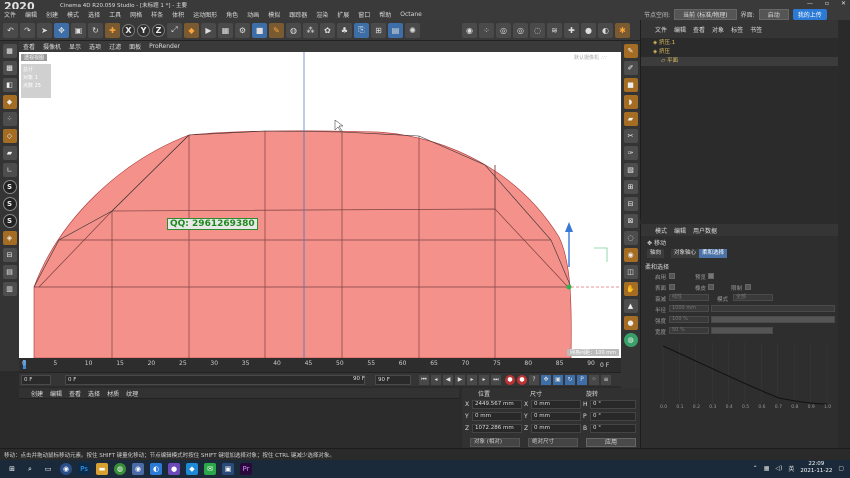  Describe the element at coordinates (158, 30) in the screenshot. I see `z-axis-lock-icon: Z` at that location.